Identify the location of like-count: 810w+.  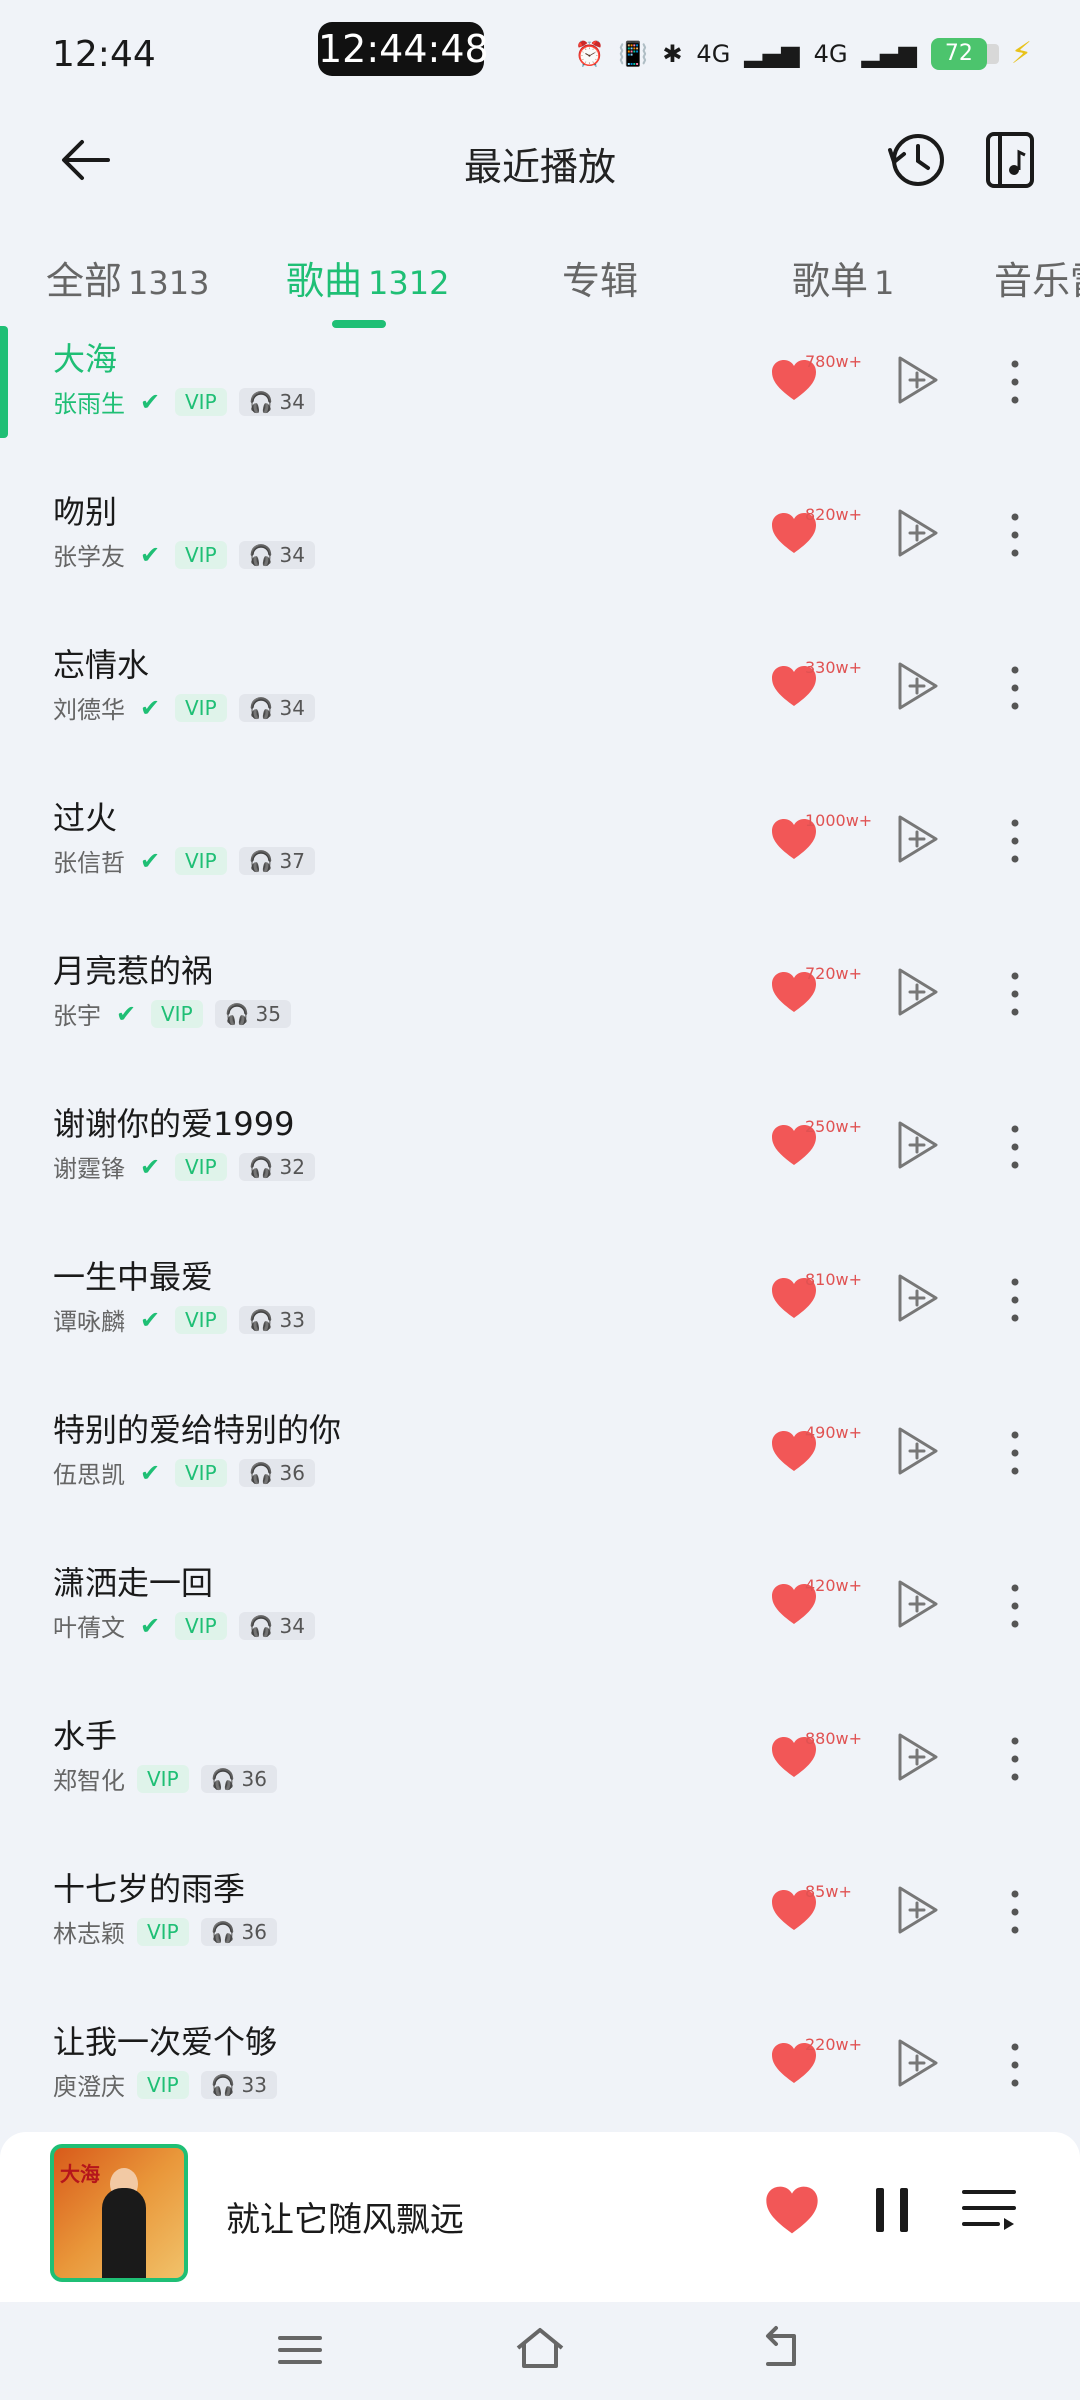
(834, 1279).